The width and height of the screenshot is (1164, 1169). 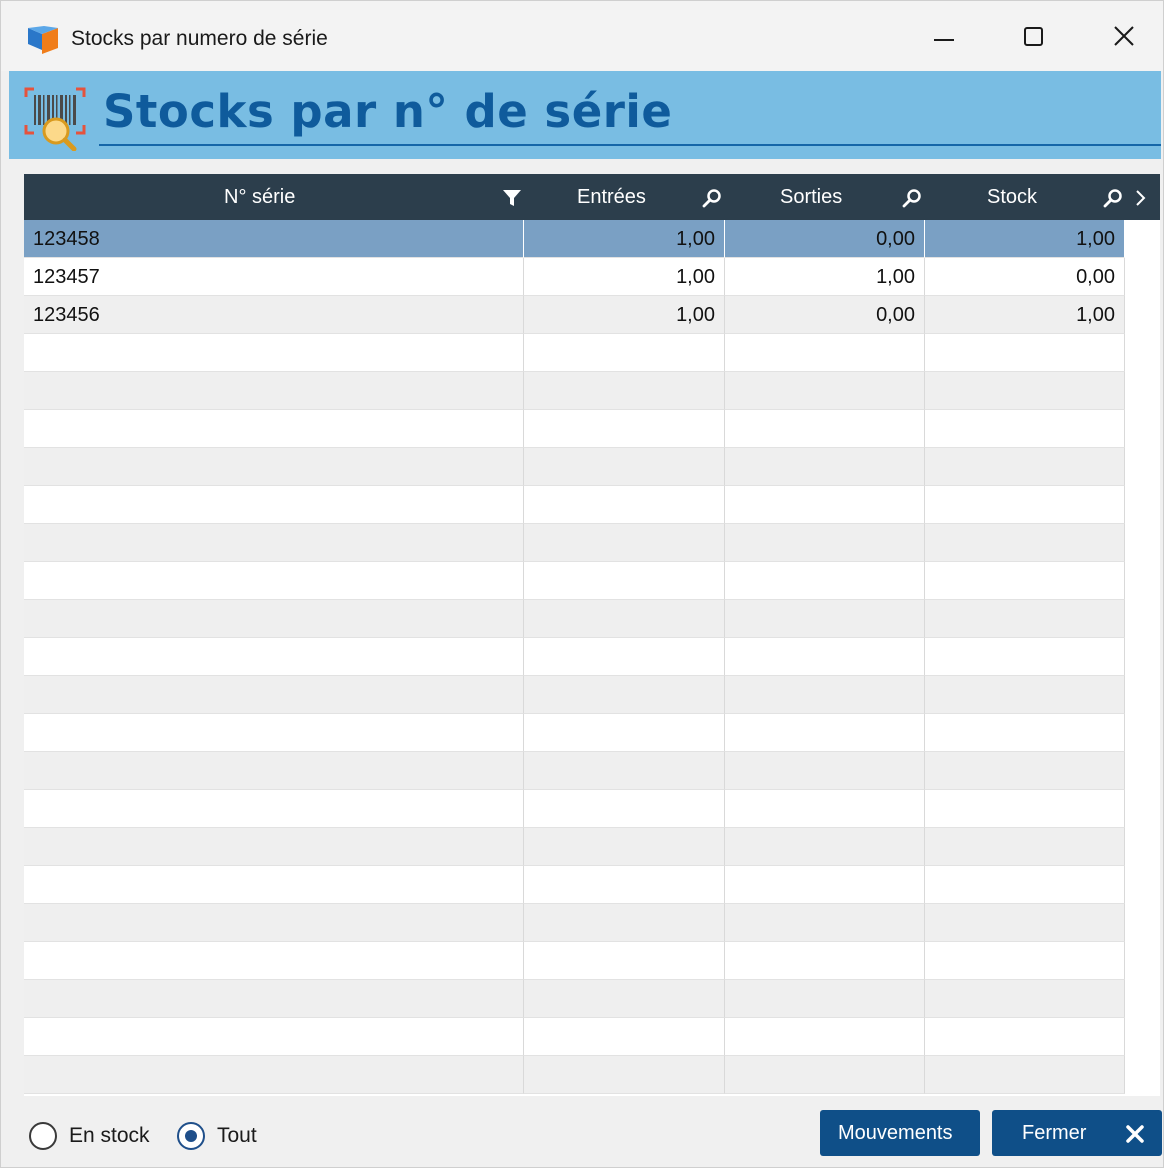 I want to click on table-row: 123457 1,00 1,00 0,00, so click(x=574, y=277).